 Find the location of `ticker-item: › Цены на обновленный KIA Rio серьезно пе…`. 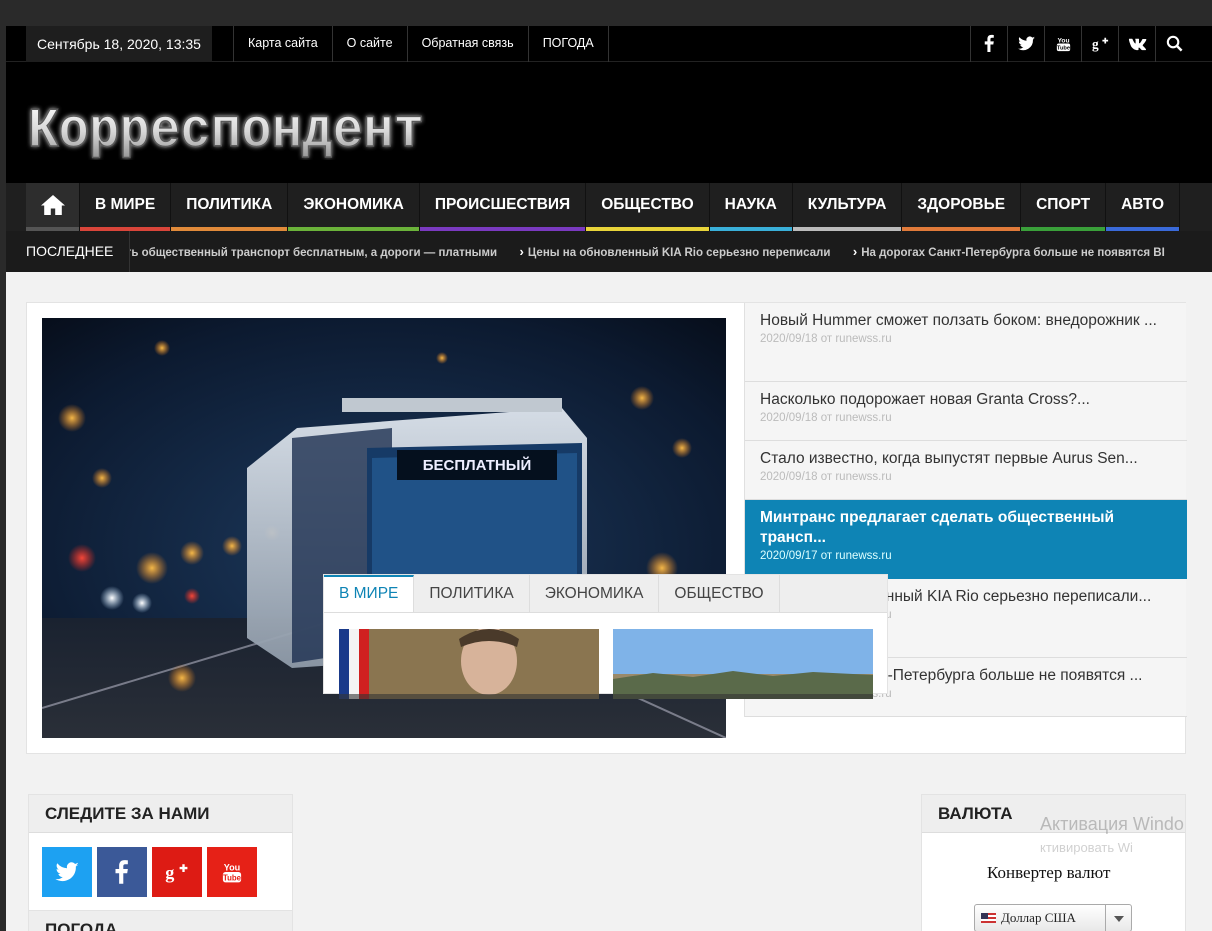

ticker-item: › Цены на обновленный KIA Rio серьезно пе… is located at coordinates (675, 251).